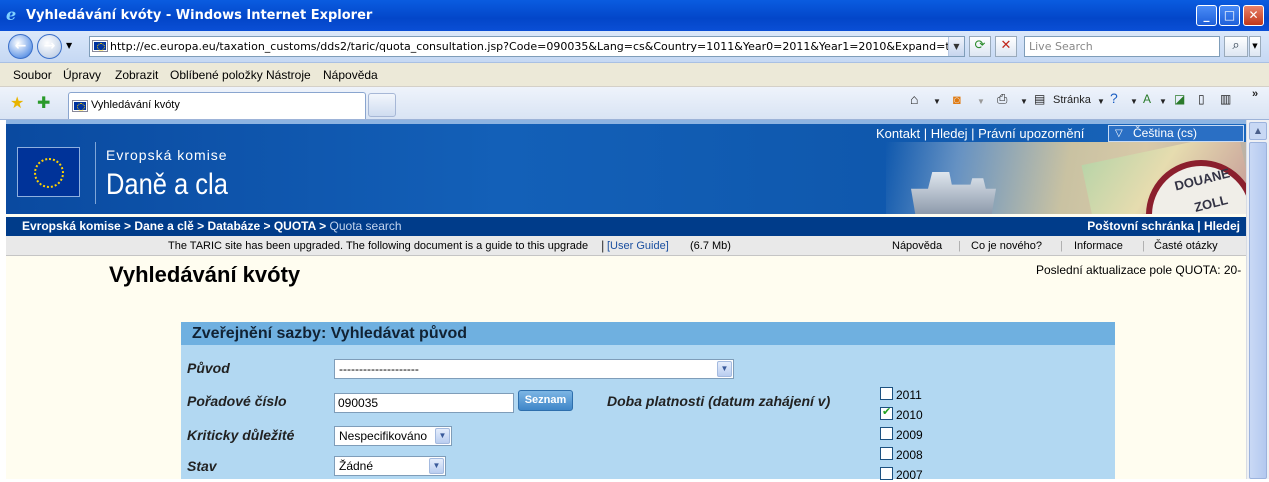  I want to click on scroll-up-icon: ▲, so click(1258, 131).